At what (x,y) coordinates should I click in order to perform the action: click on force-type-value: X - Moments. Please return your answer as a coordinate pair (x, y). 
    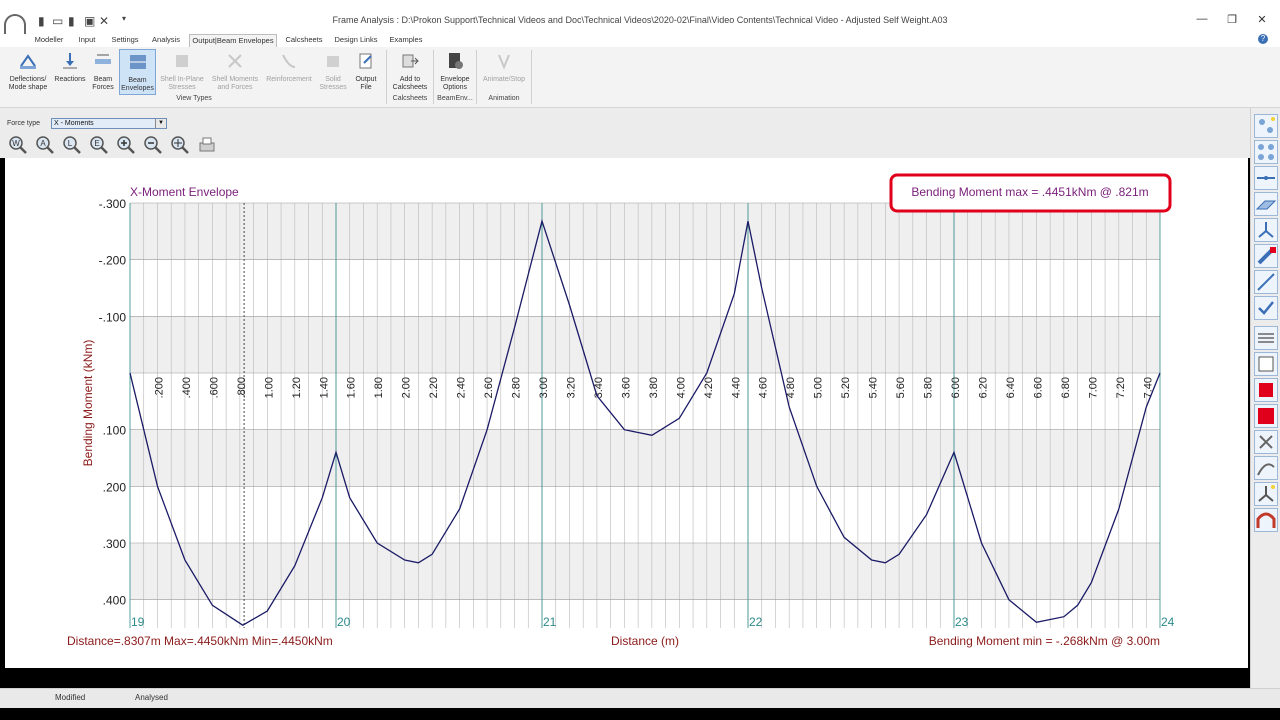
    Looking at the image, I should click on (74, 123).